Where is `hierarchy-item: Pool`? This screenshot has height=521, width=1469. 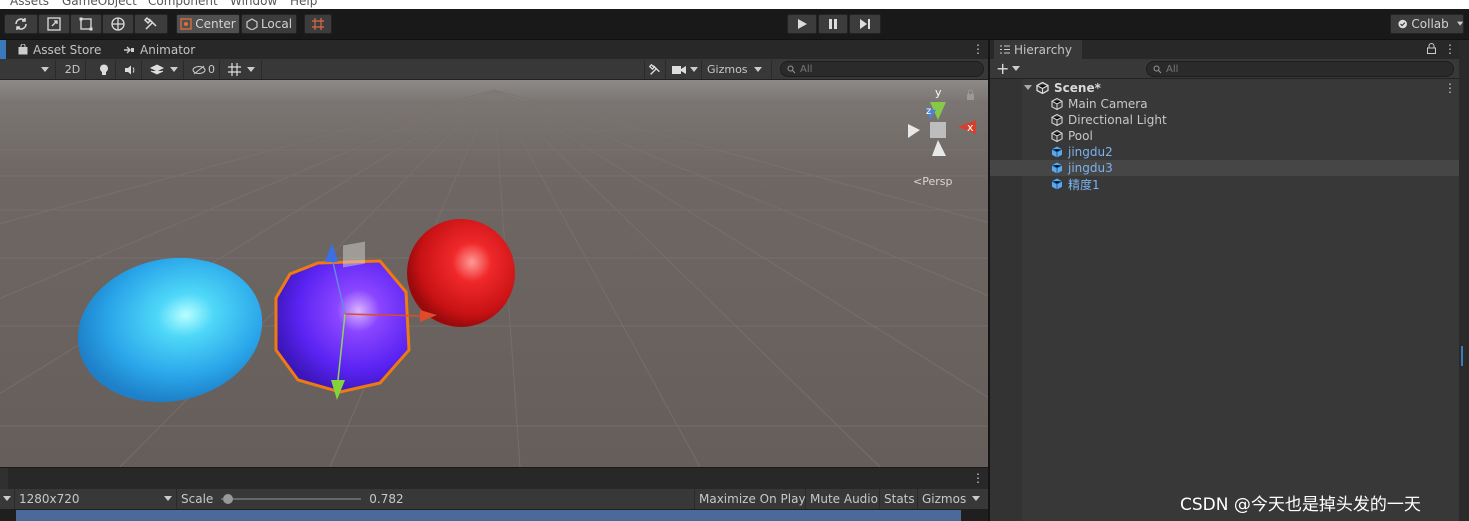 hierarchy-item: Pool is located at coordinates (1224, 136).